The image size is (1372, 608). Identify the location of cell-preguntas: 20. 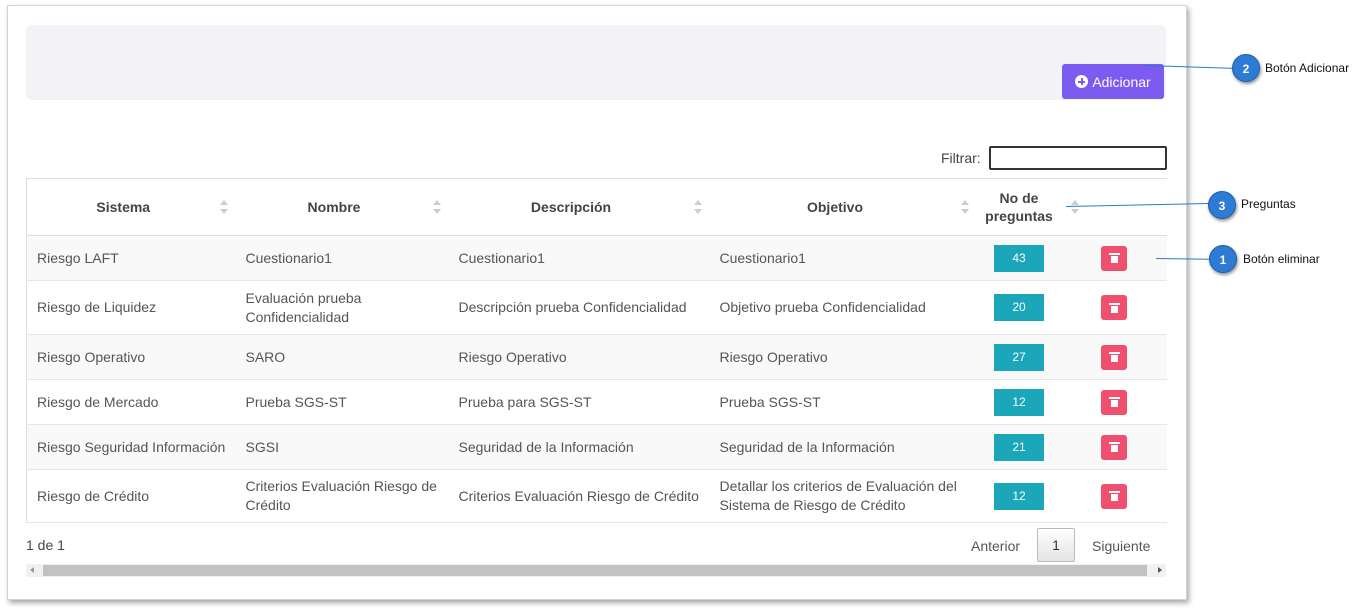
(1019, 307).